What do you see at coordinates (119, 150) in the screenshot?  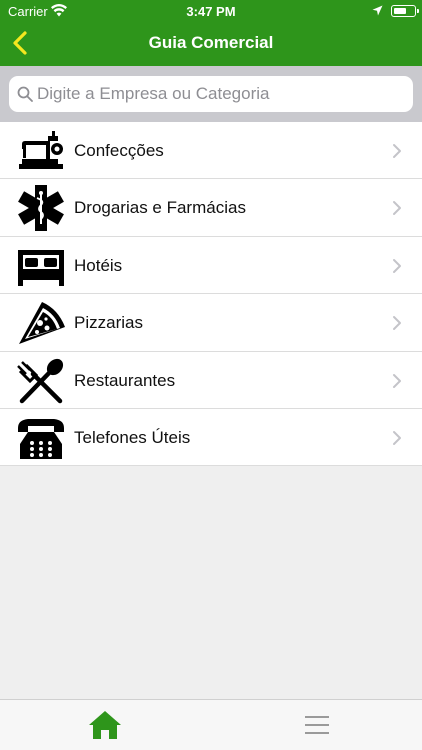 I see `list-item-label: Confecções` at bounding box center [119, 150].